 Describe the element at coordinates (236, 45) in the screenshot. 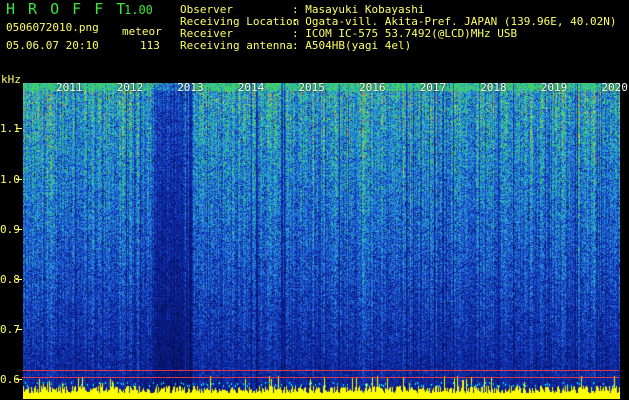

I see `antenna-label: Receiving antenna` at that location.